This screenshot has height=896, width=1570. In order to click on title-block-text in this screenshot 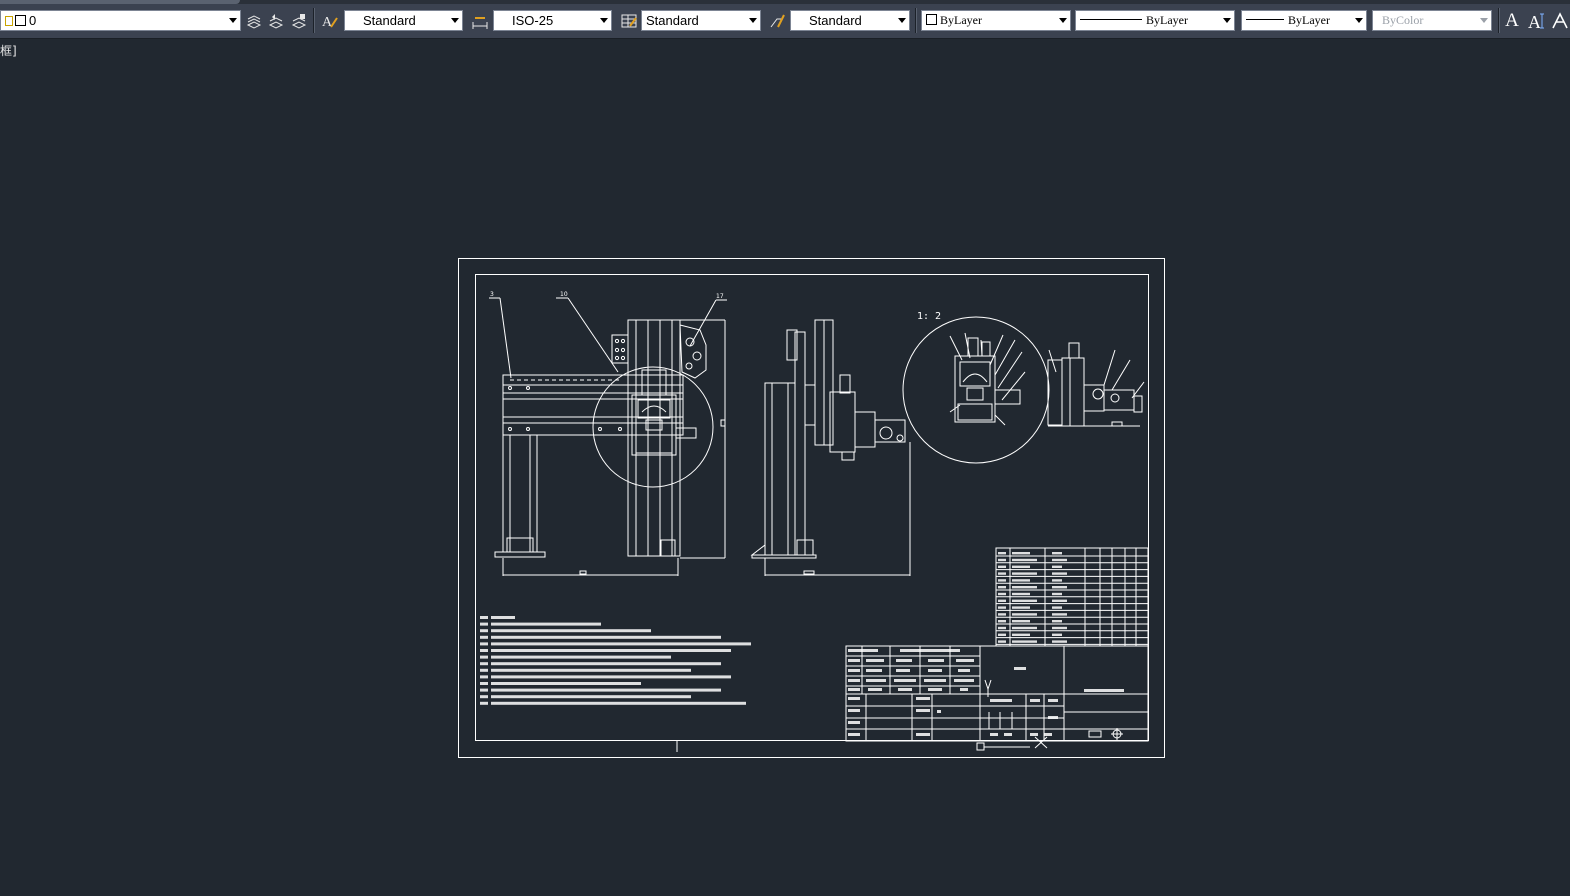, I will do `click(986, 692)`.